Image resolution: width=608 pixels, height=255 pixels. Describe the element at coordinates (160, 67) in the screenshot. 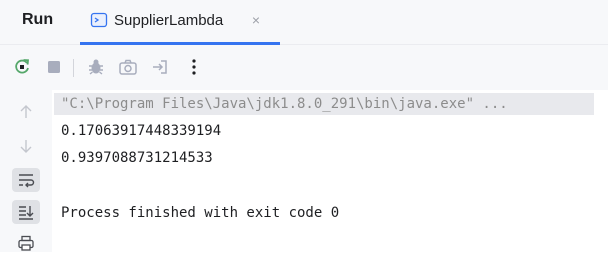

I see `exit-icon` at that location.